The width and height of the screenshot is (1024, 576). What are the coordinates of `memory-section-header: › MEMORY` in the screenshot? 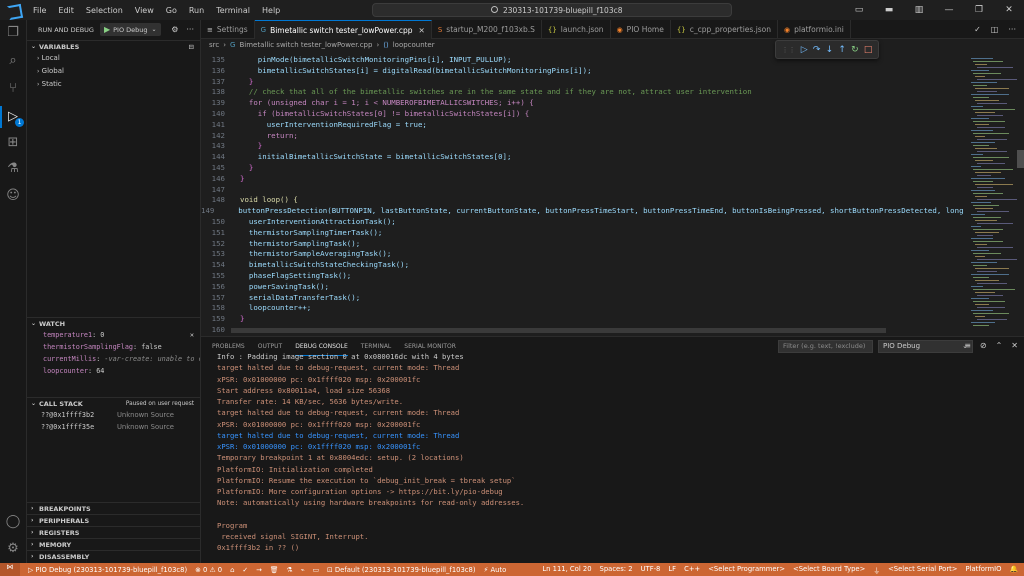 It's located at (113, 544).